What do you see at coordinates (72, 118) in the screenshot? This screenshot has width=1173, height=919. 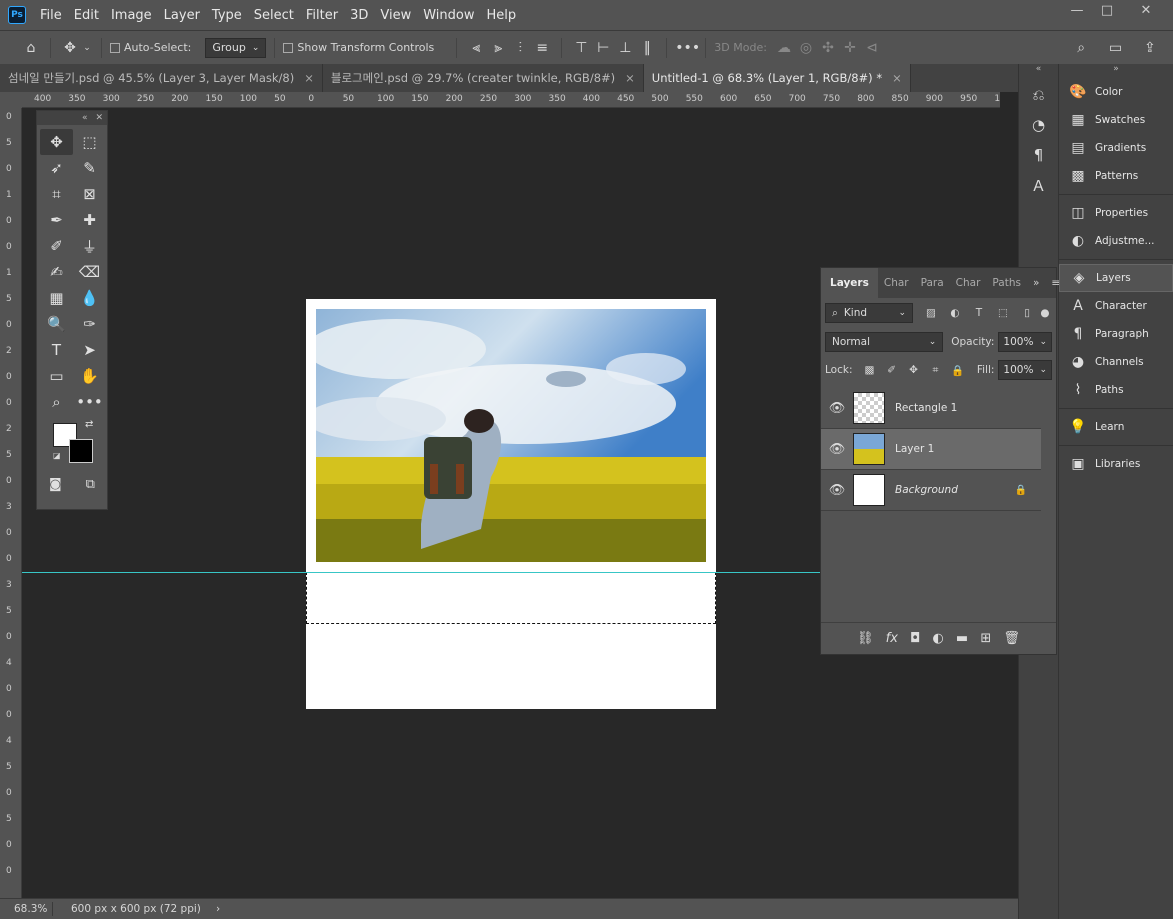 I see `toolbox-header: « ✕` at bounding box center [72, 118].